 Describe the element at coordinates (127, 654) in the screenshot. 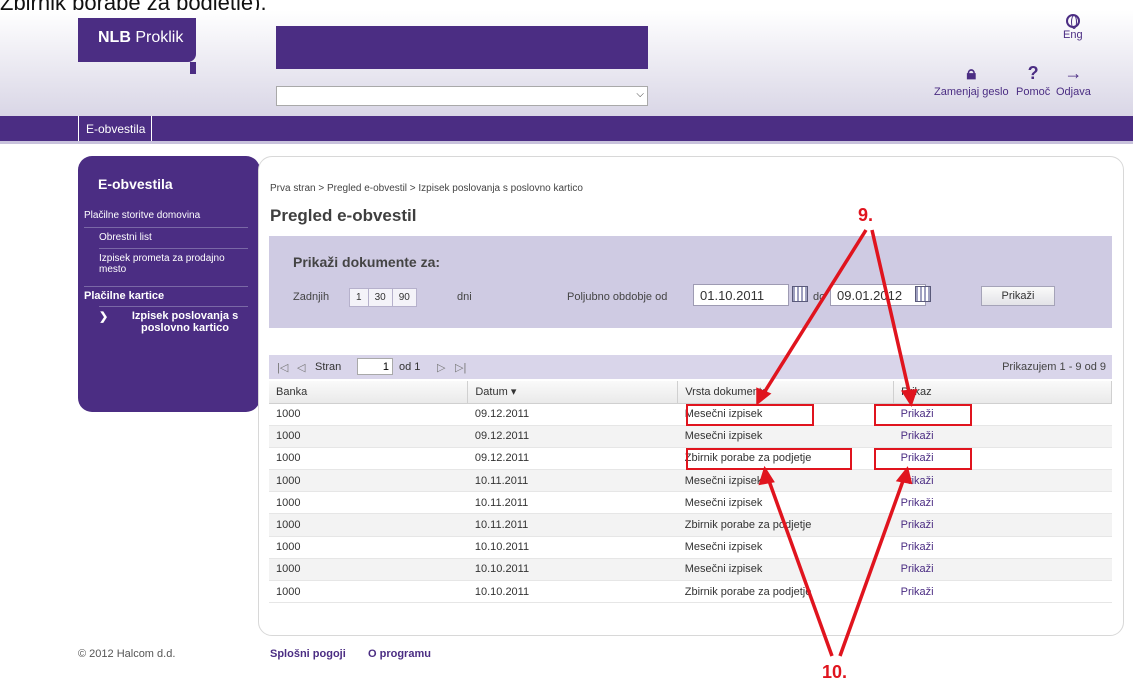

I see `copyright: © 2012 Halcom d.d.` at that location.